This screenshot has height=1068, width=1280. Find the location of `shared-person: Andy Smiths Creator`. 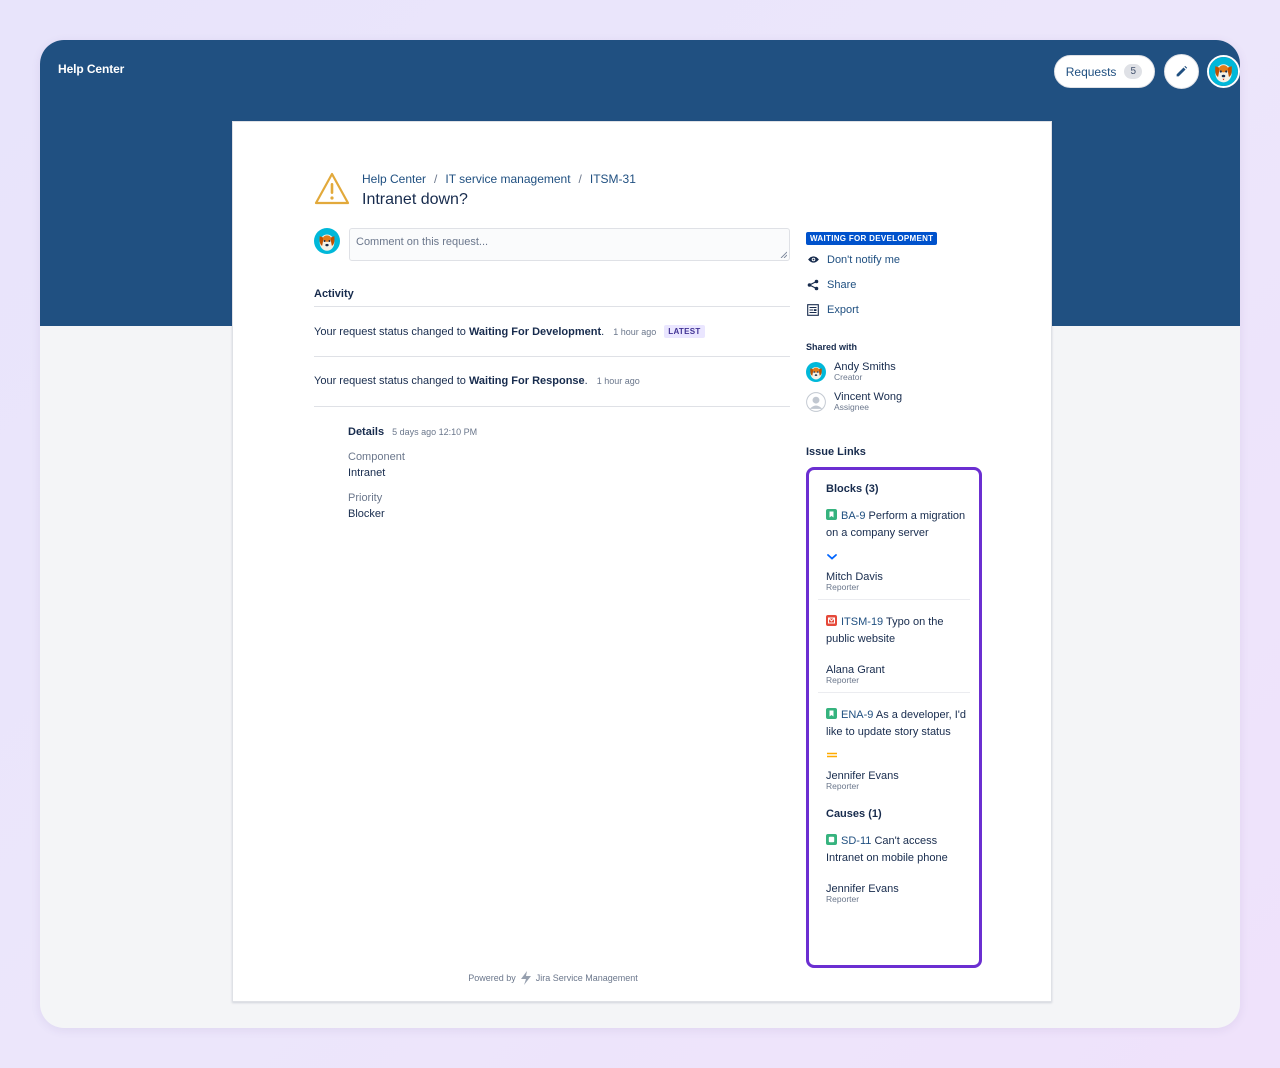

shared-person: Andy Smiths Creator is located at coordinates (906, 372).